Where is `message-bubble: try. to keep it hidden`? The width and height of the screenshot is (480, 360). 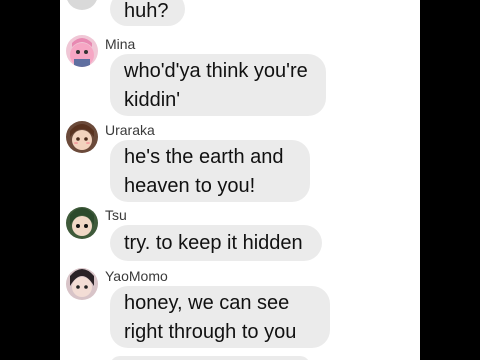 message-bubble: try. to keep it hidden is located at coordinates (216, 243).